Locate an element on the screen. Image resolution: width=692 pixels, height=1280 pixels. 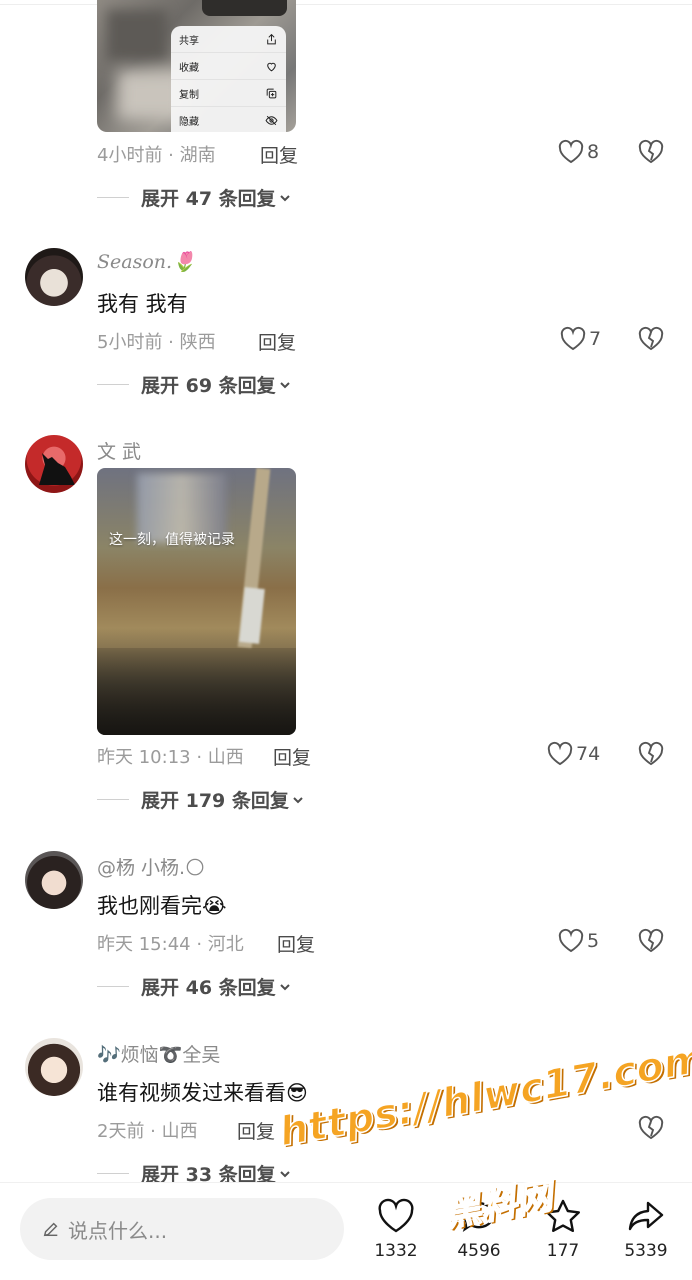
like-button: 7 is located at coordinates (580, 339).